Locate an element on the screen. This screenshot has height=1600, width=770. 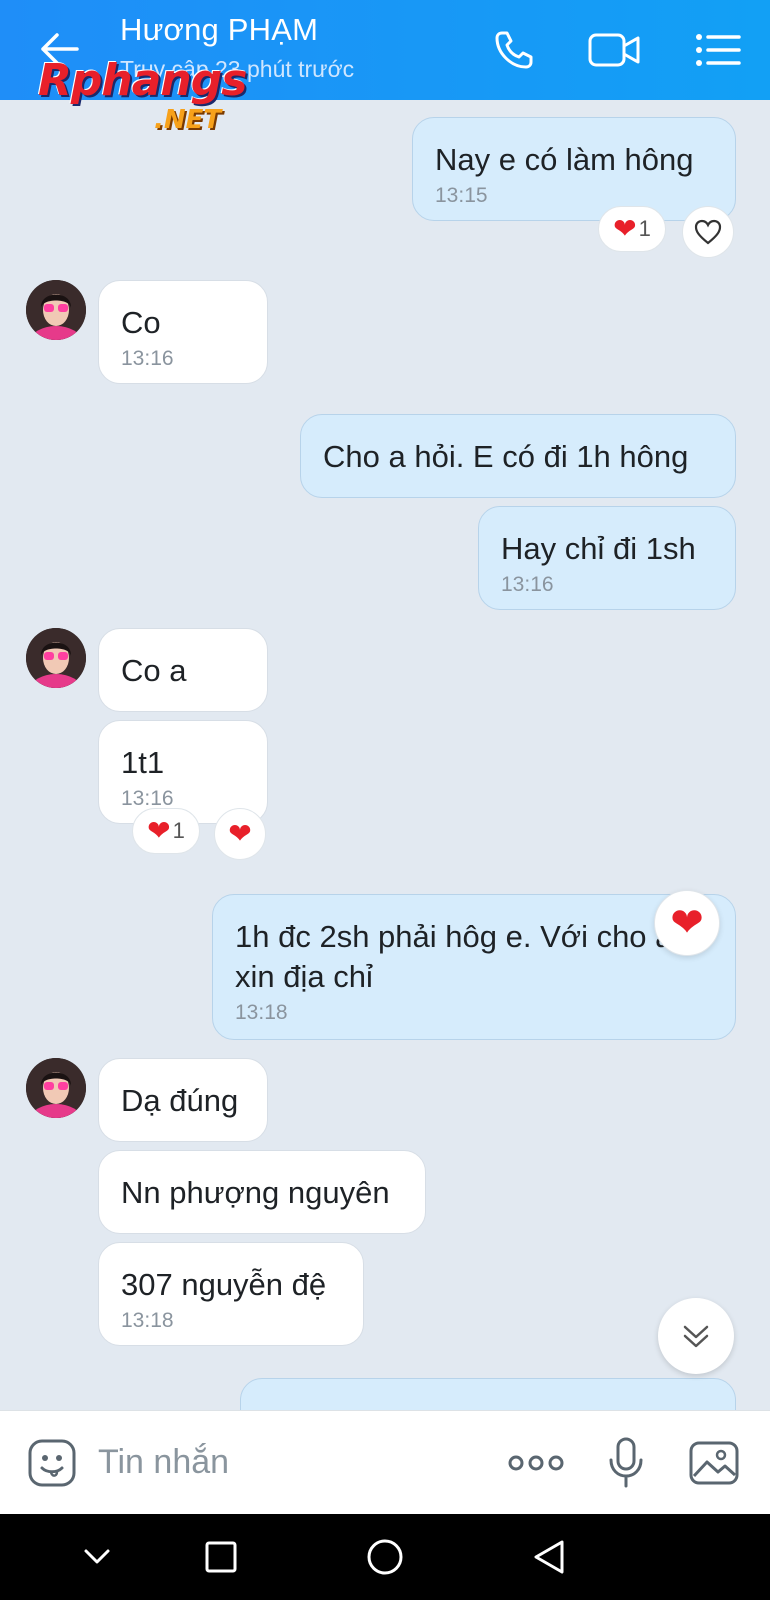
message-text: Co is located at coordinates (141, 322).